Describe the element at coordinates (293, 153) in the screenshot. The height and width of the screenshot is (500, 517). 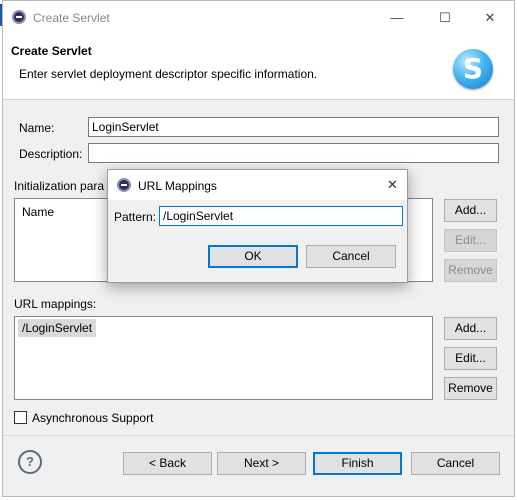
I see `description-field` at that location.